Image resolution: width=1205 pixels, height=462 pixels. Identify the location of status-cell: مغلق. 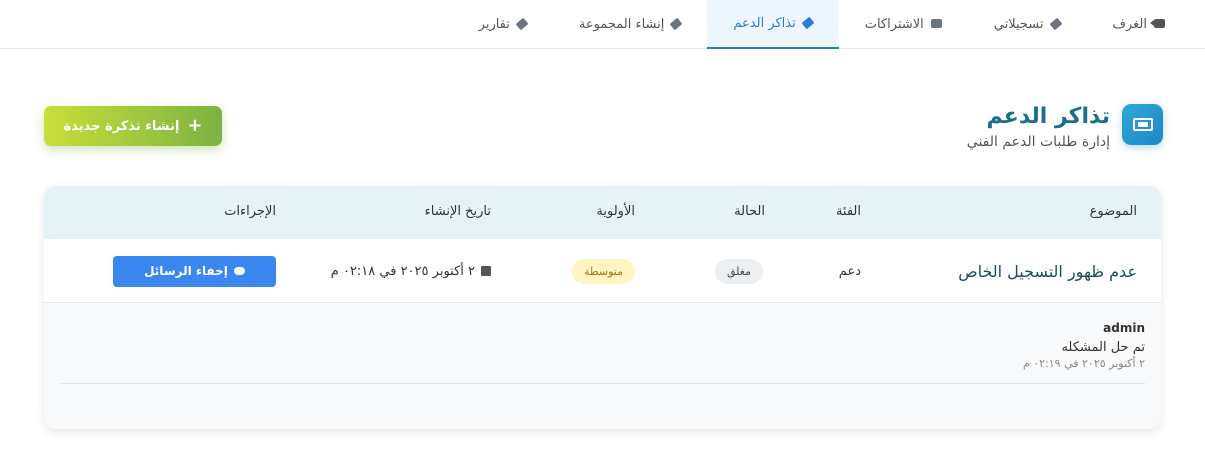
(738, 271).